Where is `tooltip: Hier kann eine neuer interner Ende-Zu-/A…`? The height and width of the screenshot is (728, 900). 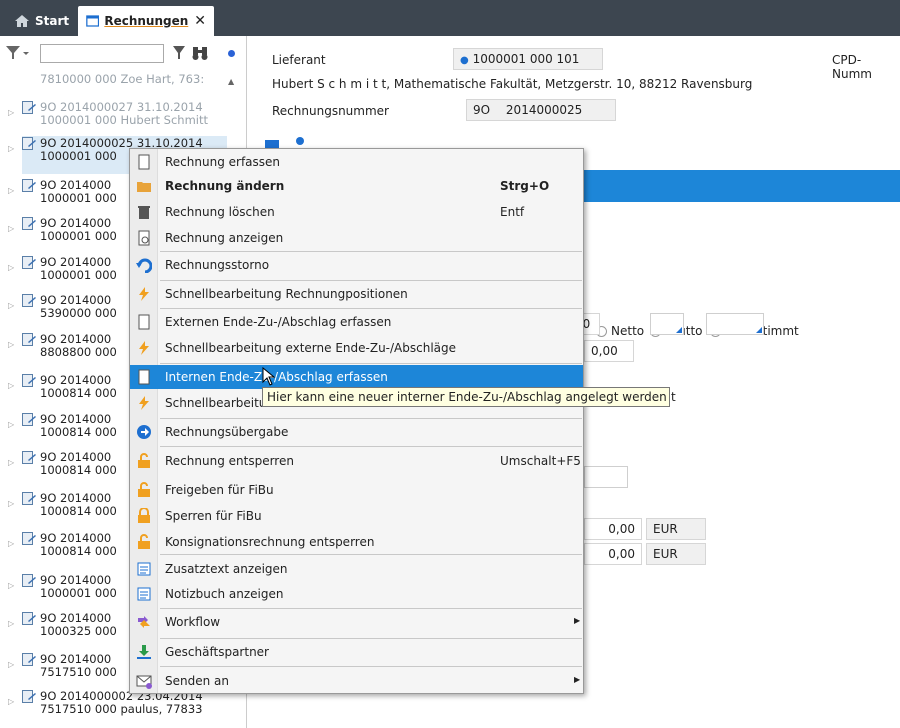 tooltip: Hier kann eine neuer interner Ende-Zu-/A… is located at coordinates (466, 397).